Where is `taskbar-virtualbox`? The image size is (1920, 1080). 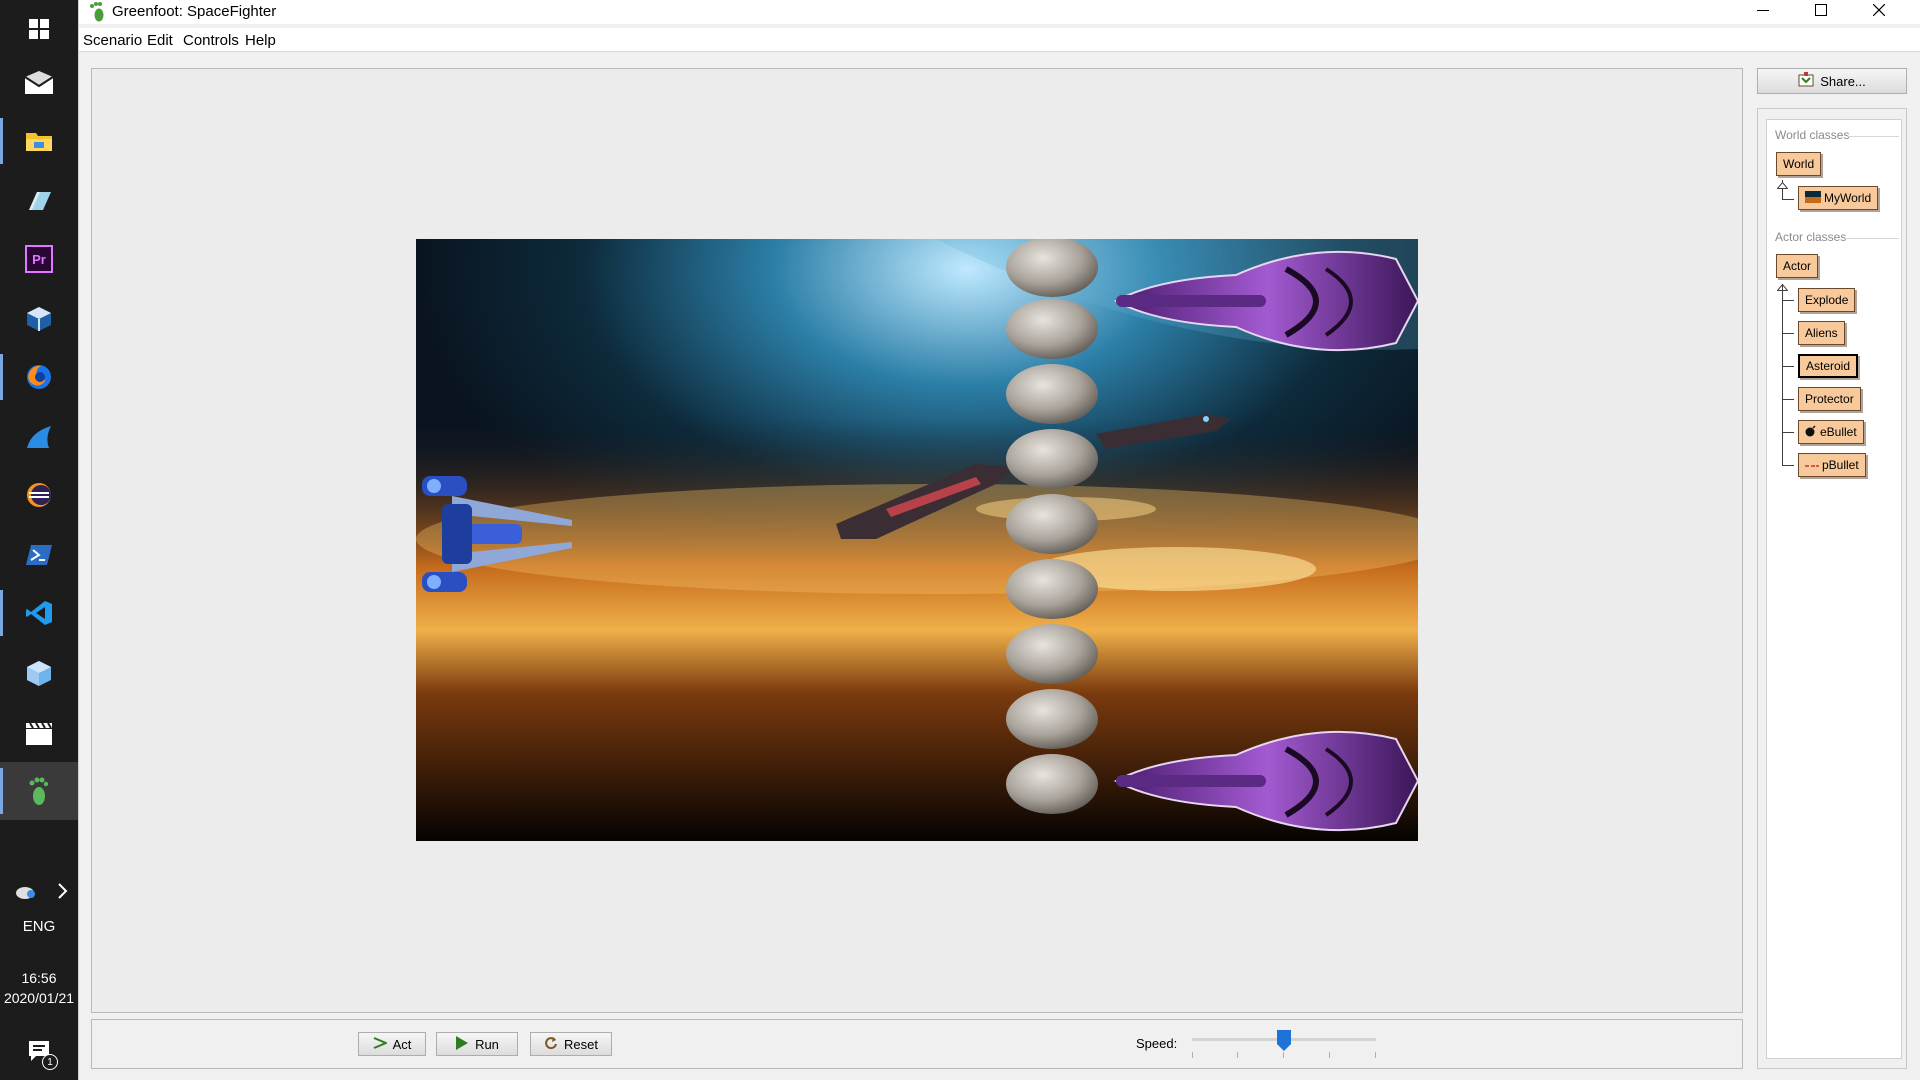
taskbar-virtualbox is located at coordinates (39, 319).